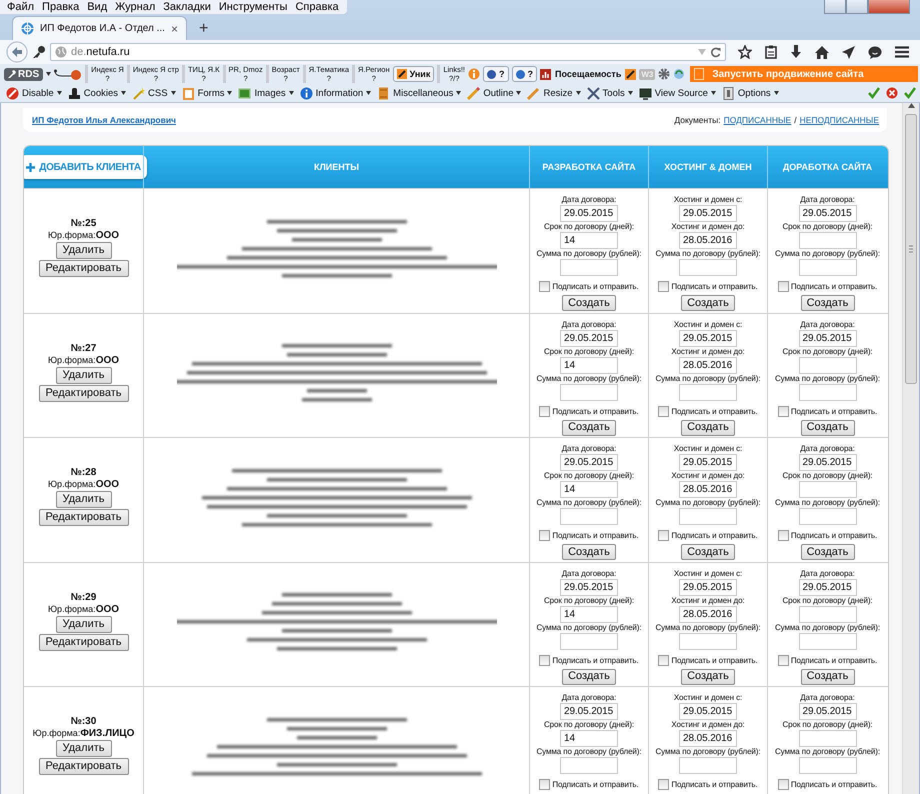  I want to click on menu-icon, so click(902, 52).